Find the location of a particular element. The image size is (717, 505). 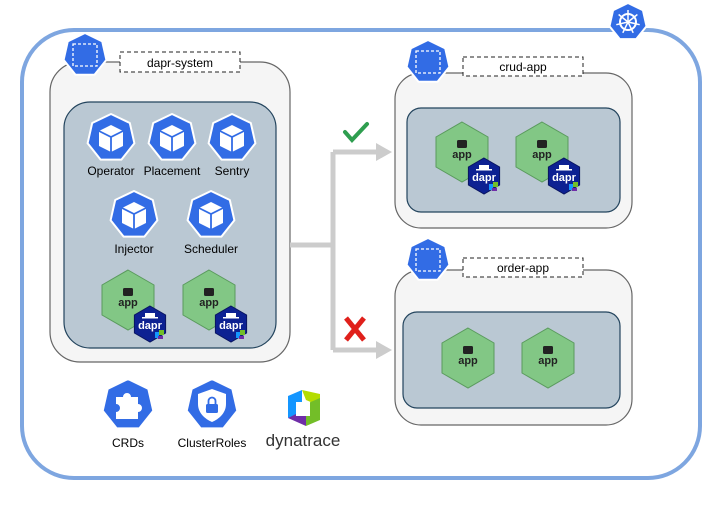

sentry-label: Sentry is located at coordinates (232, 171).